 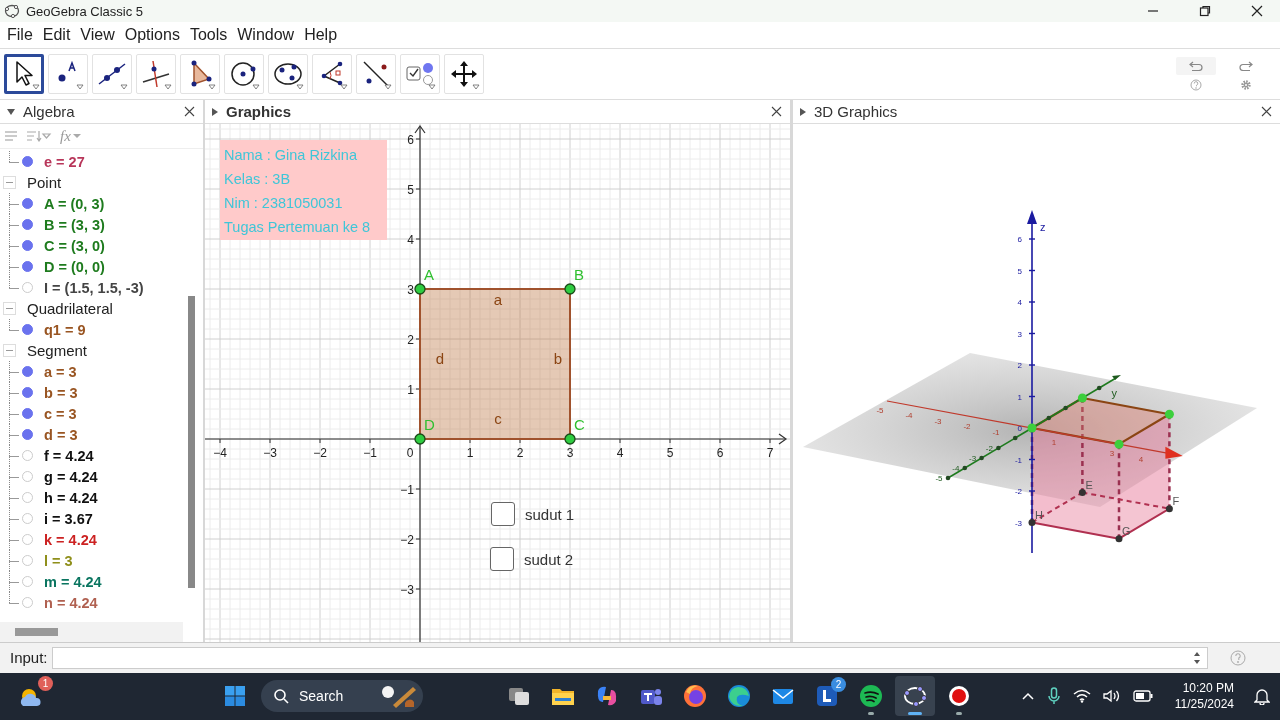 I want to click on algebra-object: g = 4.24, so click(x=71, y=476).